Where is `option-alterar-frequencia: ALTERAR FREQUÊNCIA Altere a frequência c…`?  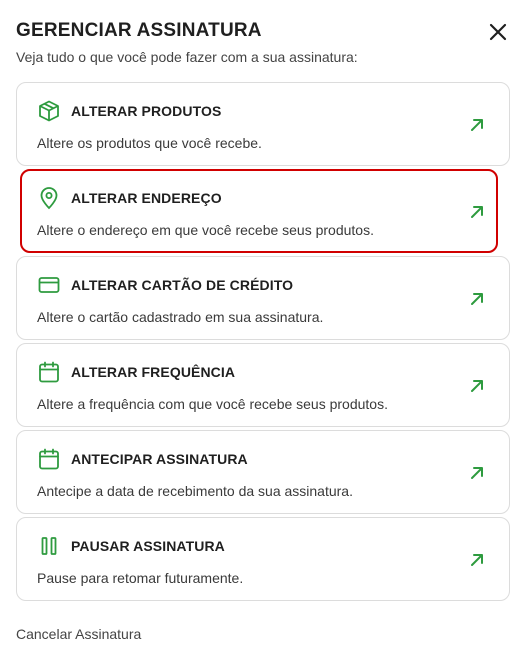
option-alterar-frequencia: ALTERAR FREQUÊNCIA Altere a frequência c… is located at coordinates (263, 385).